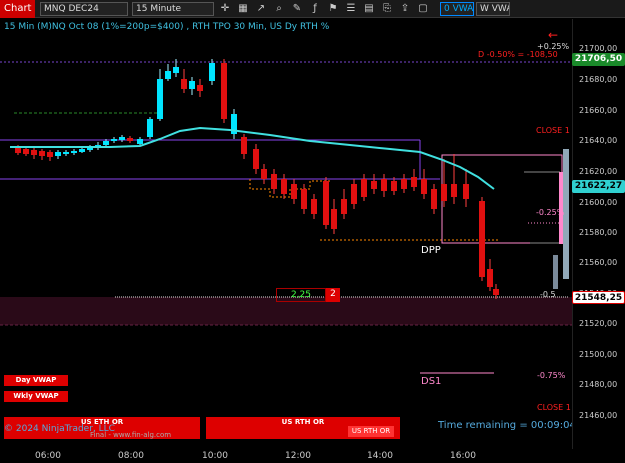  Describe the element at coordinates (555, 272) in the screenshot. I see `profile-bar` at that location.